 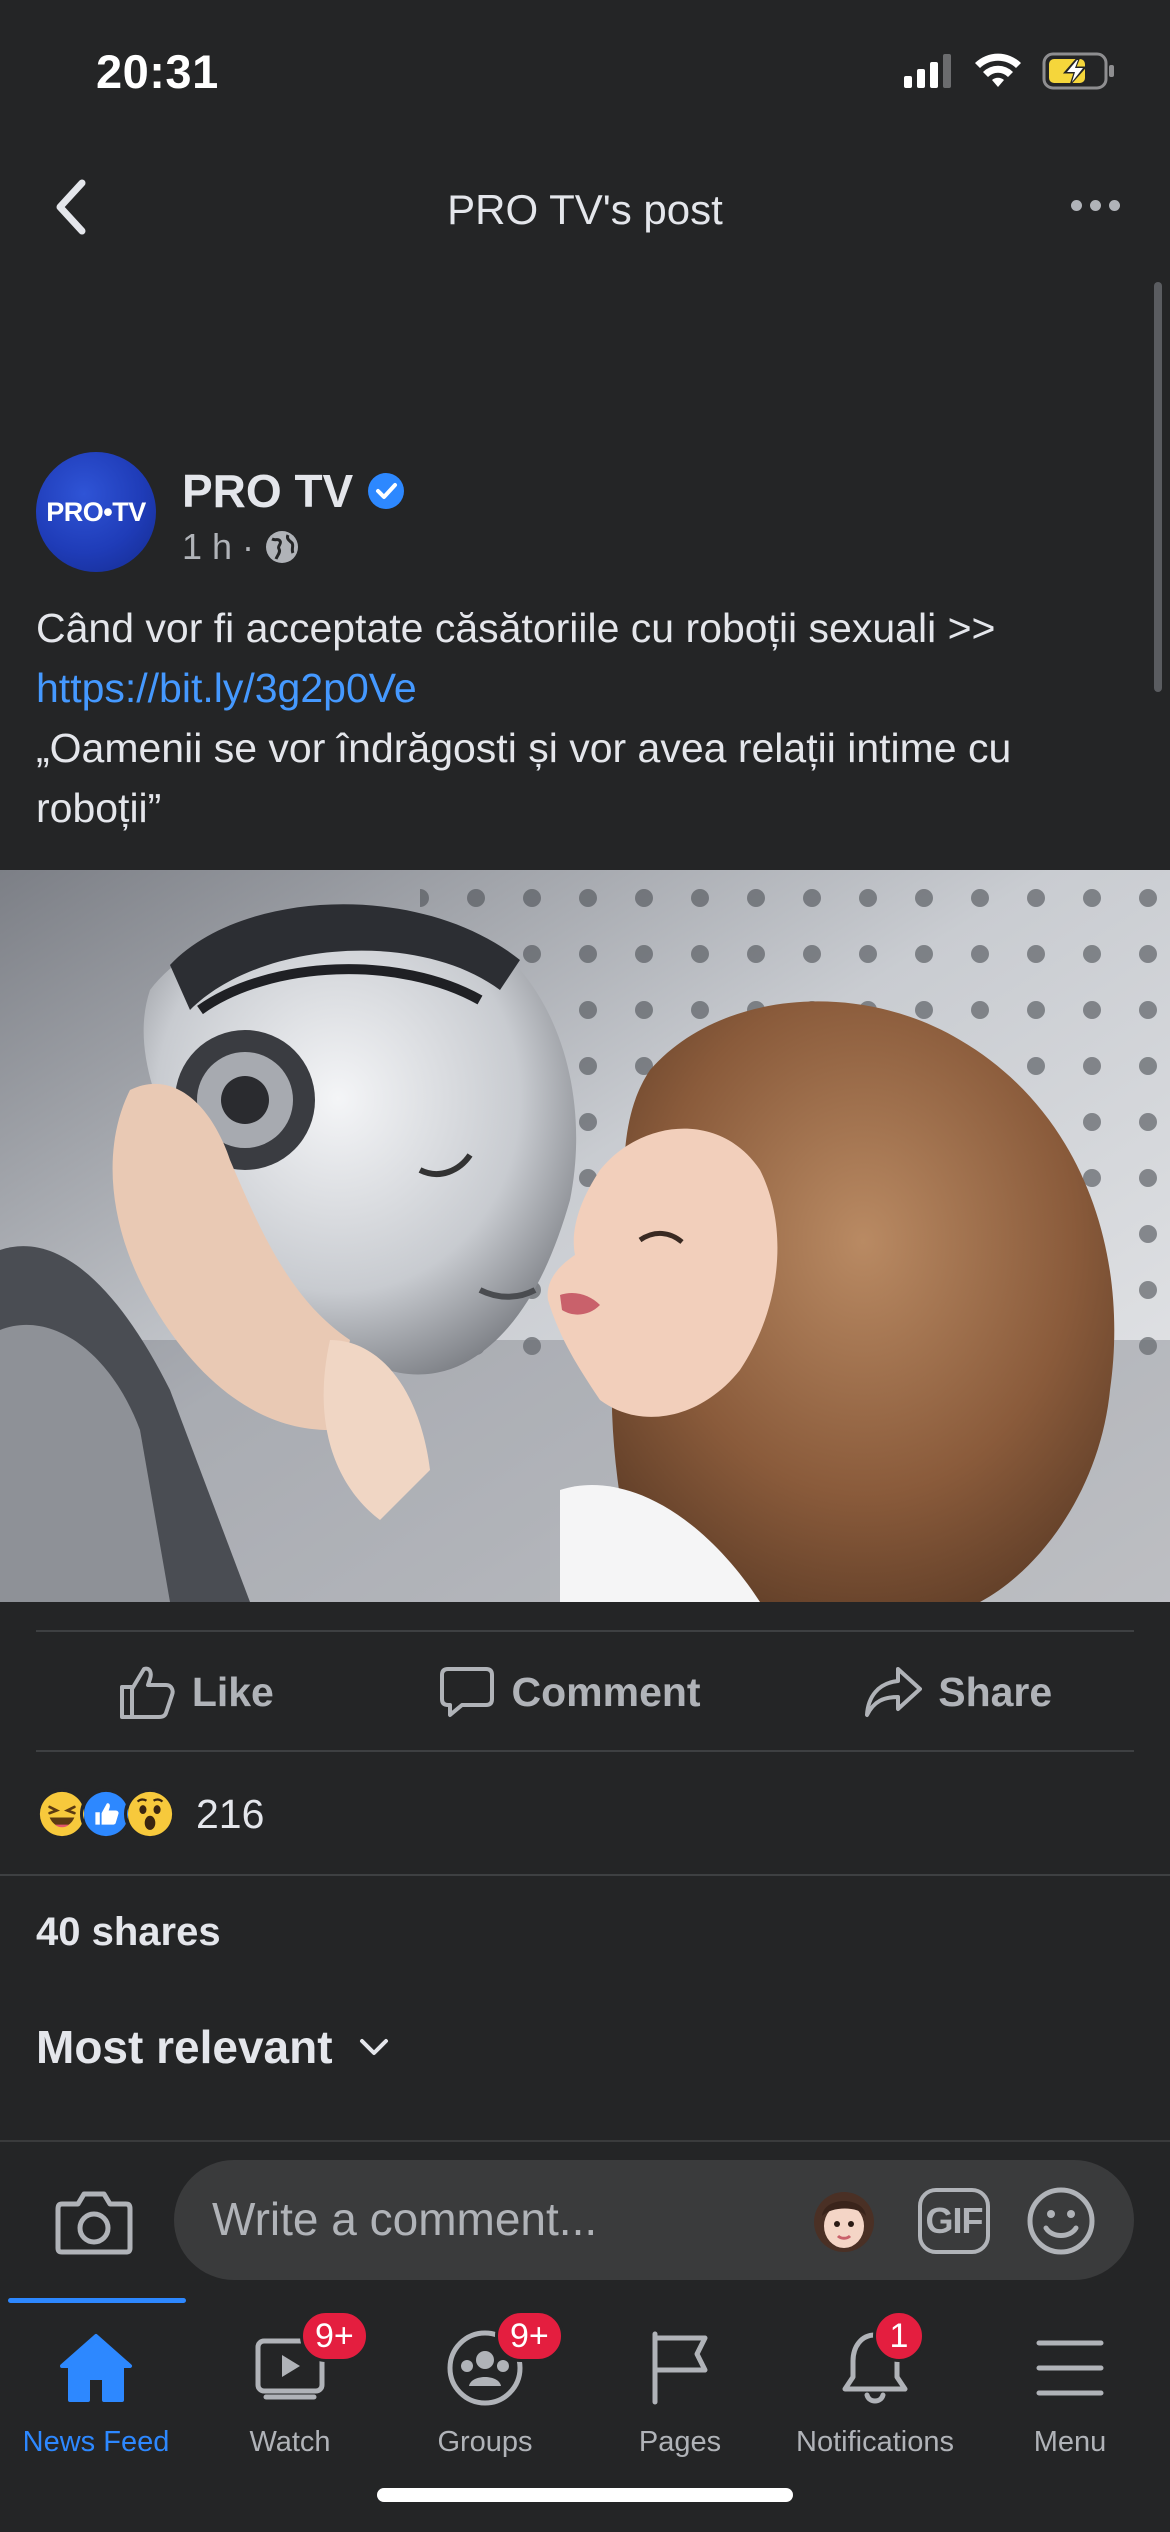 What do you see at coordinates (207, 547) in the screenshot?
I see `post-time: 1 h` at bounding box center [207, 547].